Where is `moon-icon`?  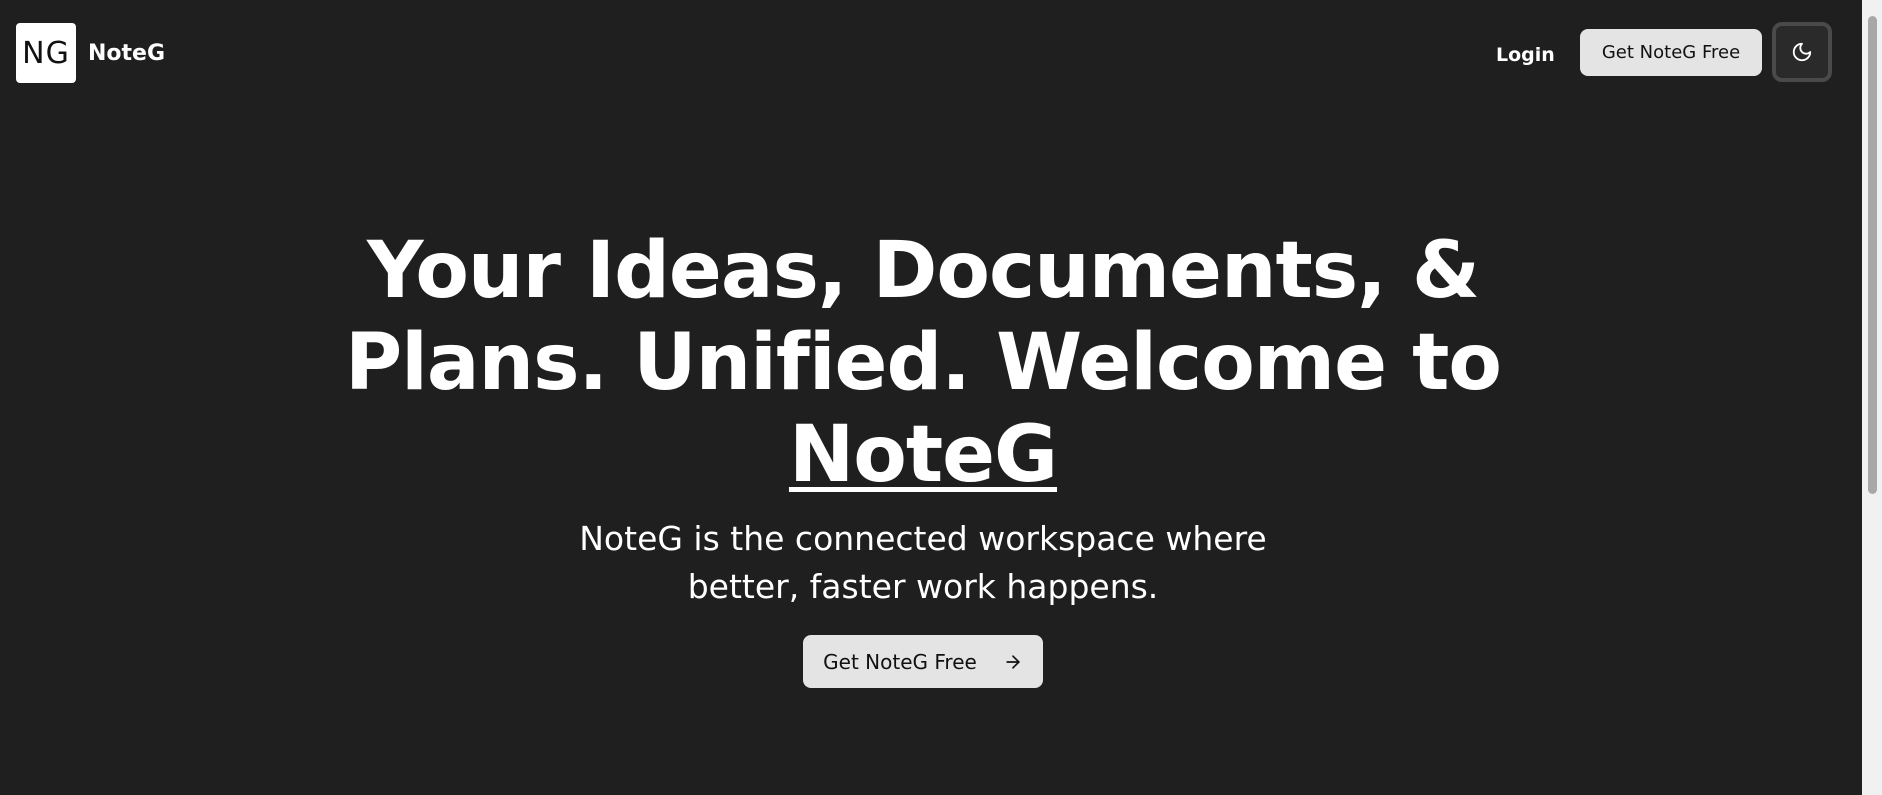
moon-icon is located at coordinates (1802, 52).